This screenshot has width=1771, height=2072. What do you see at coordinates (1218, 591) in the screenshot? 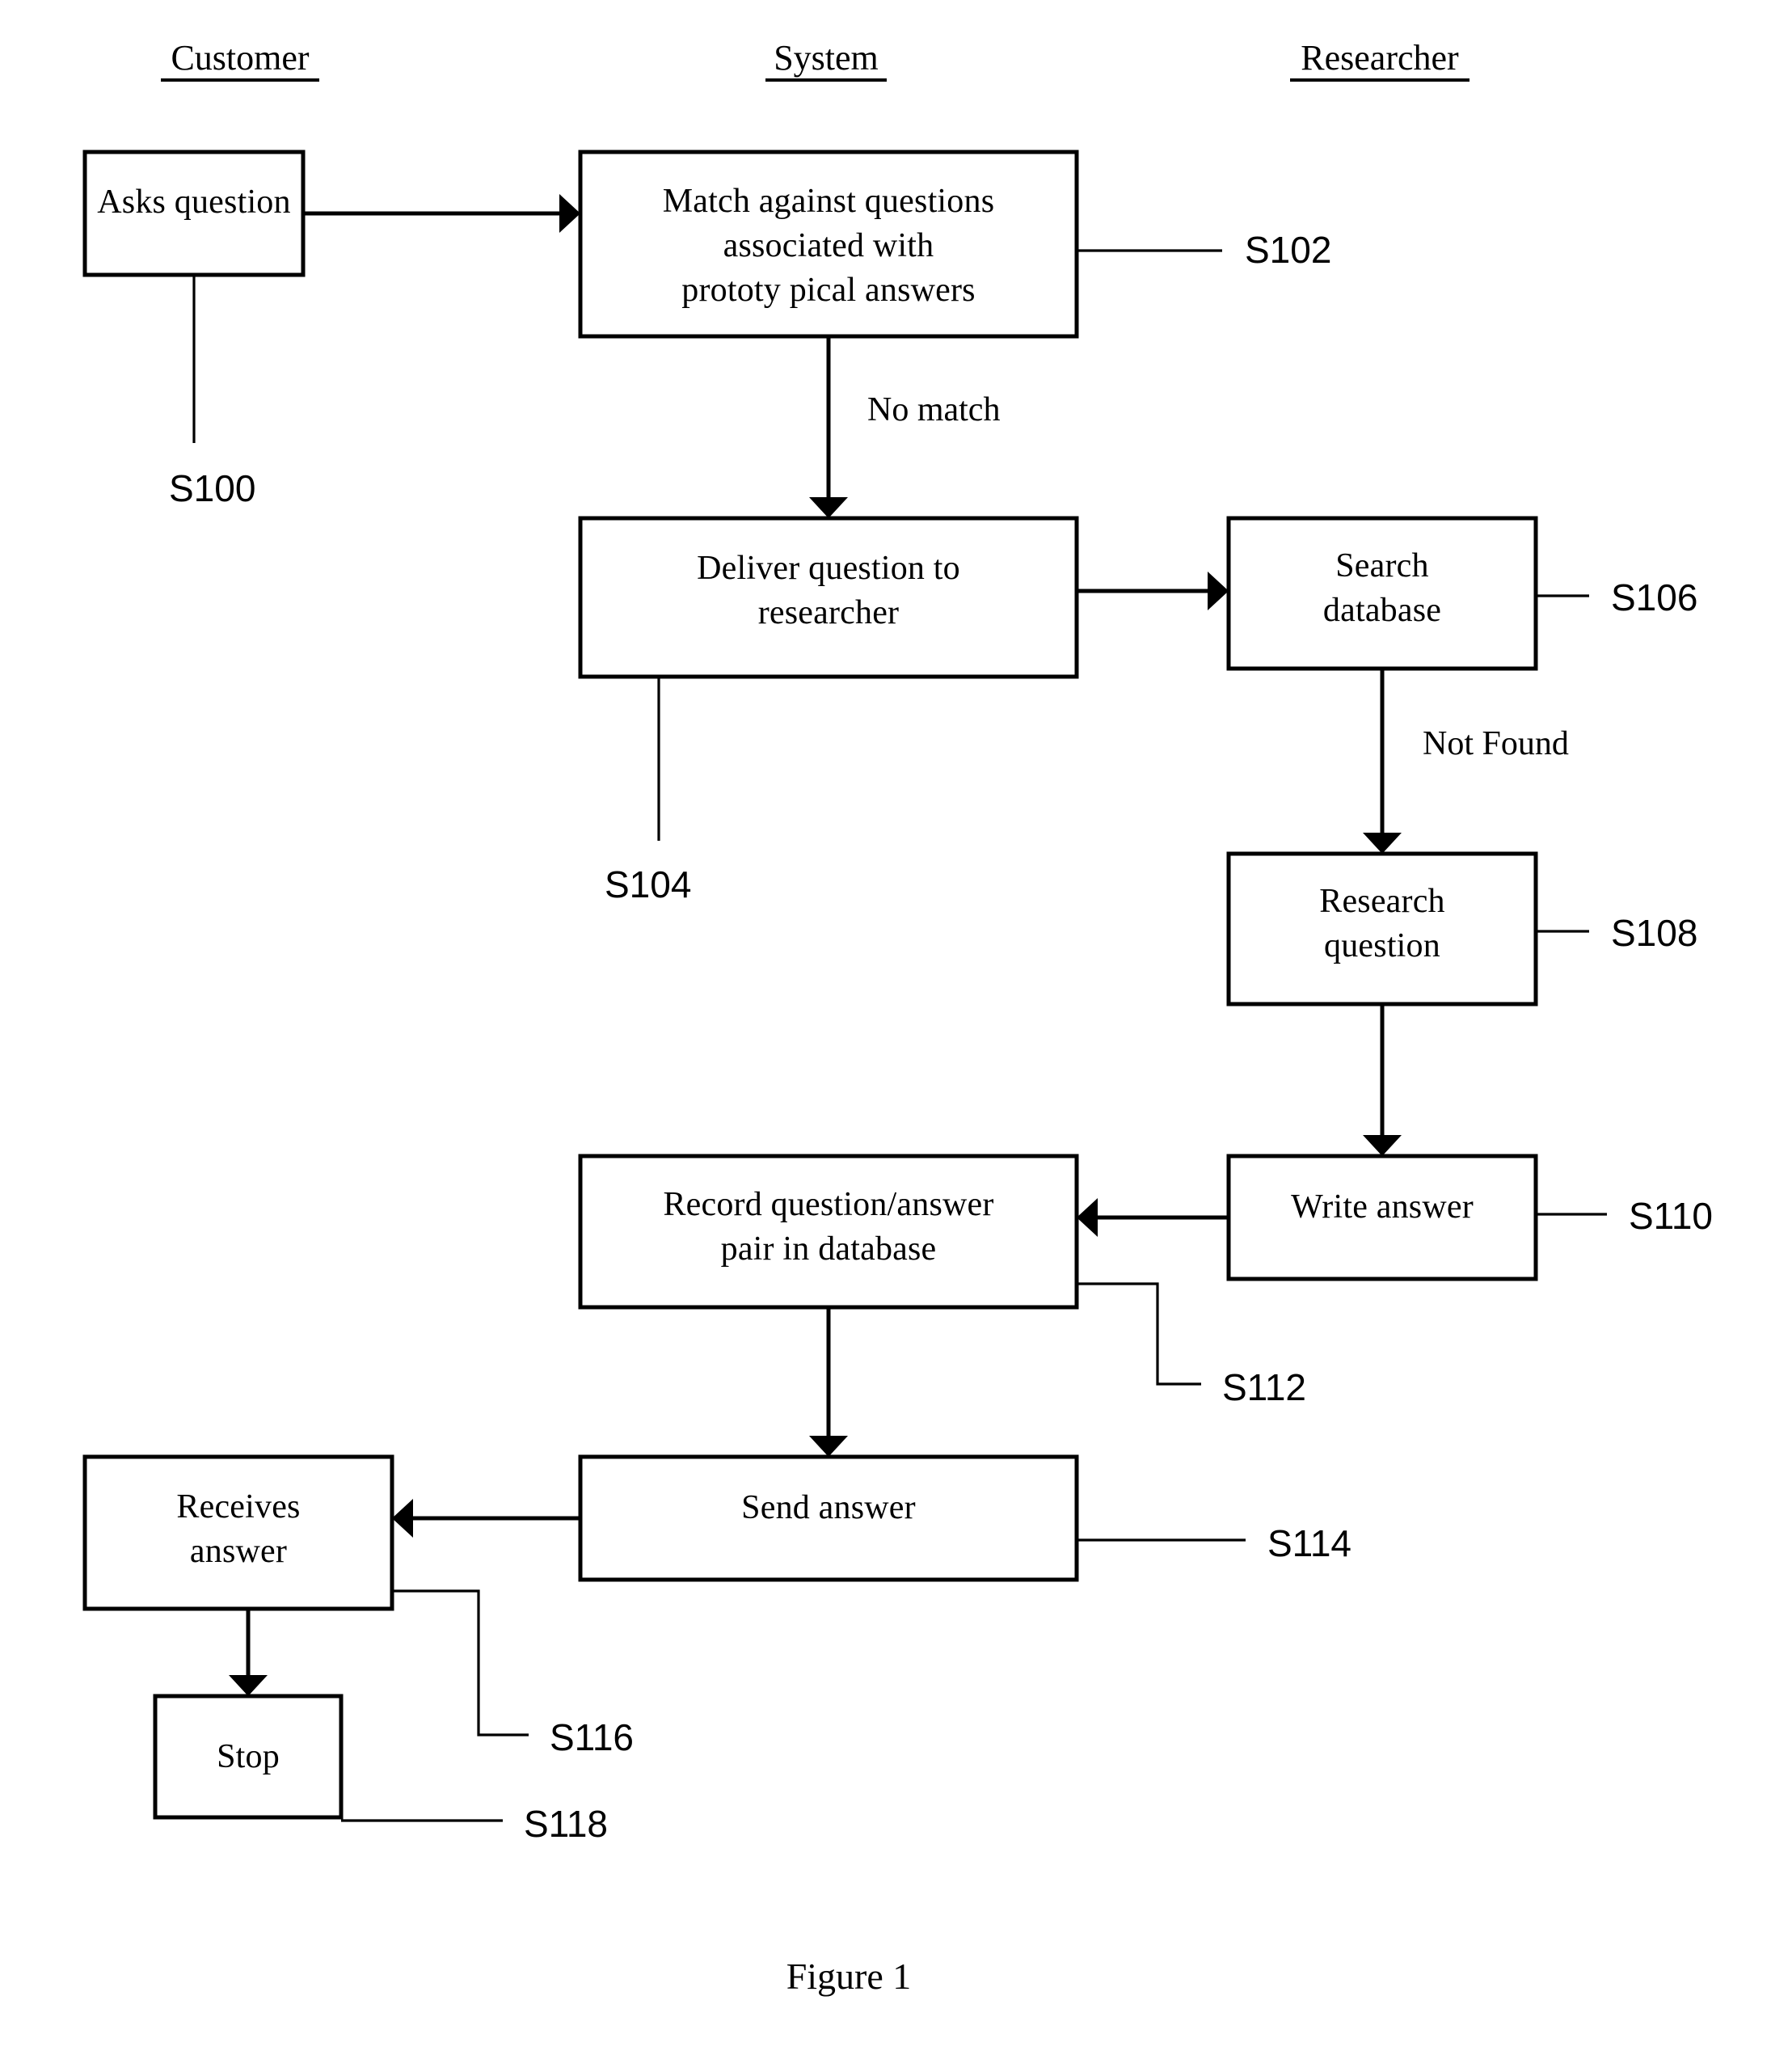
I see `arrowhead-deliver-to-search` at bounding box center [1218, 591].